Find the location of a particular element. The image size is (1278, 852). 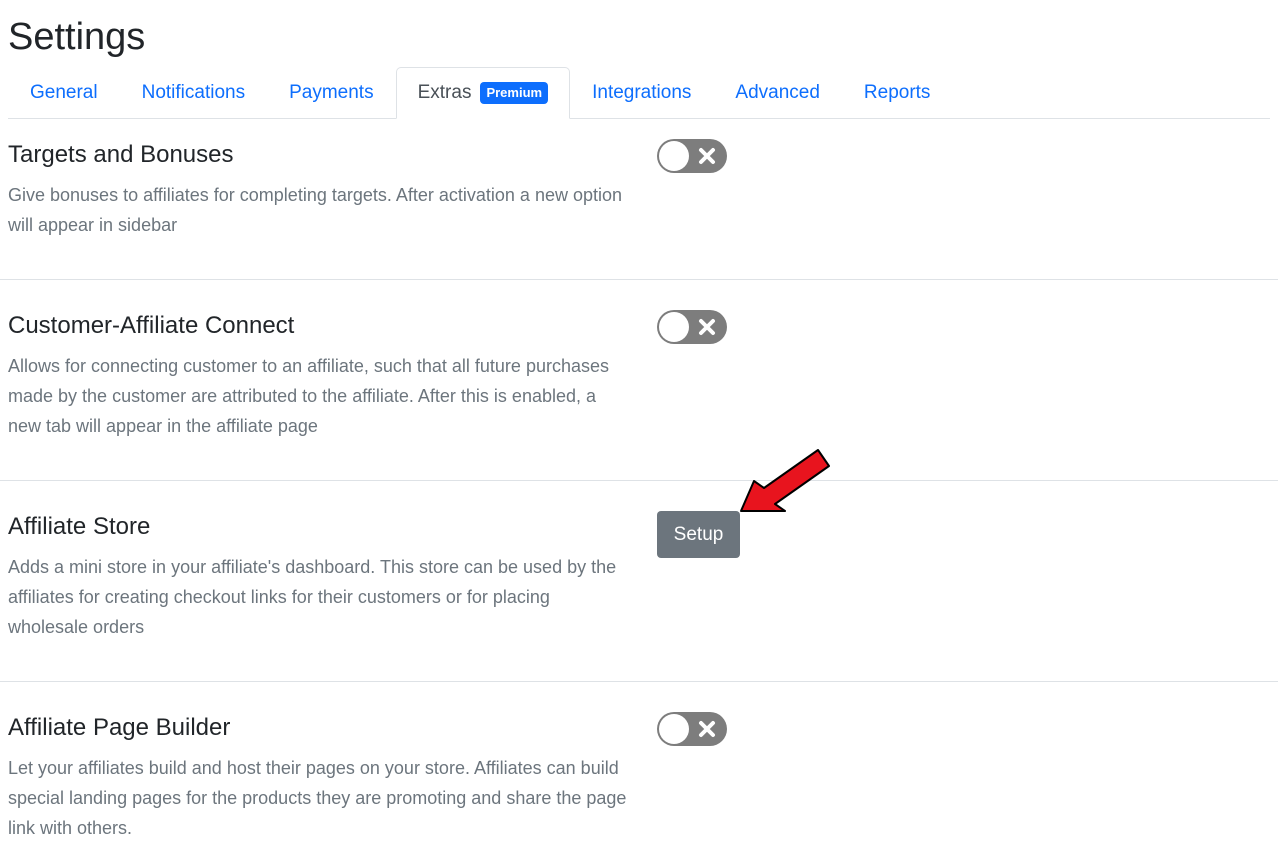

tab-label: Advanced is located at coordinates (777, 92).